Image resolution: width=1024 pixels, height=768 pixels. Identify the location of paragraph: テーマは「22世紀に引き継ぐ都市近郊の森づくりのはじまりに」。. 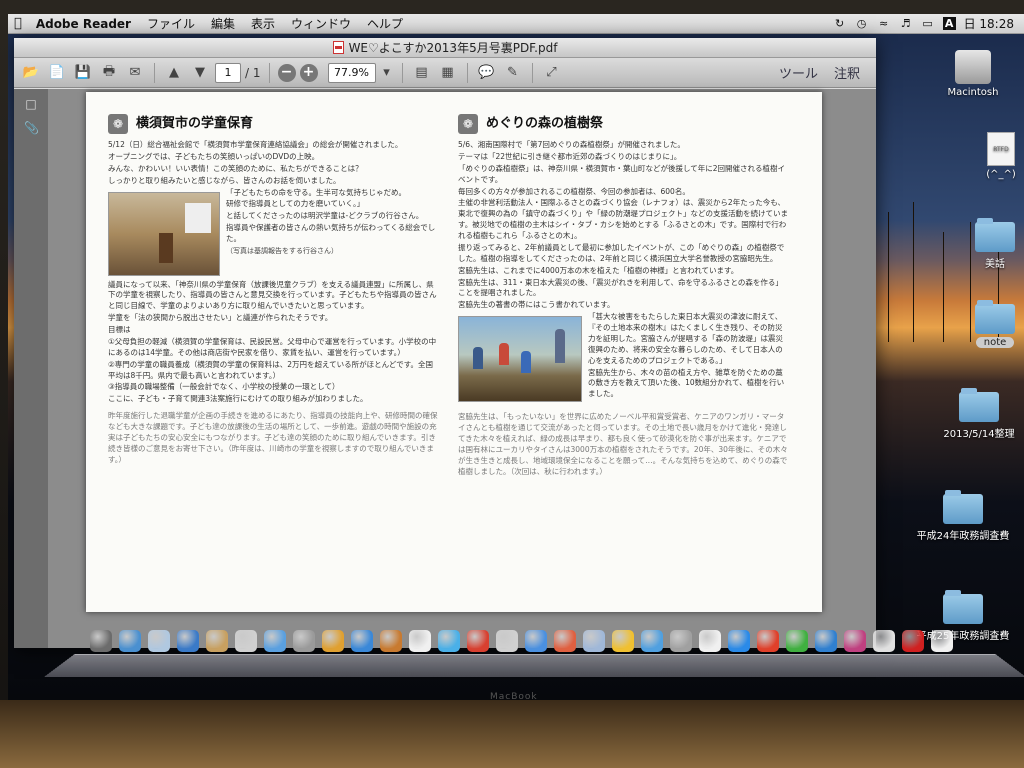
(570, 156).